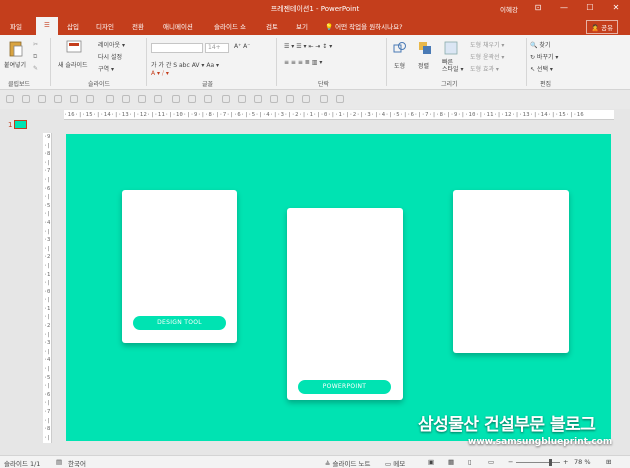 The width and height of the screenshot is (630, 468). Describe the element at coordinates (208, 84) in the screenshot. I see `group-label-font: 글꼴` at that location.